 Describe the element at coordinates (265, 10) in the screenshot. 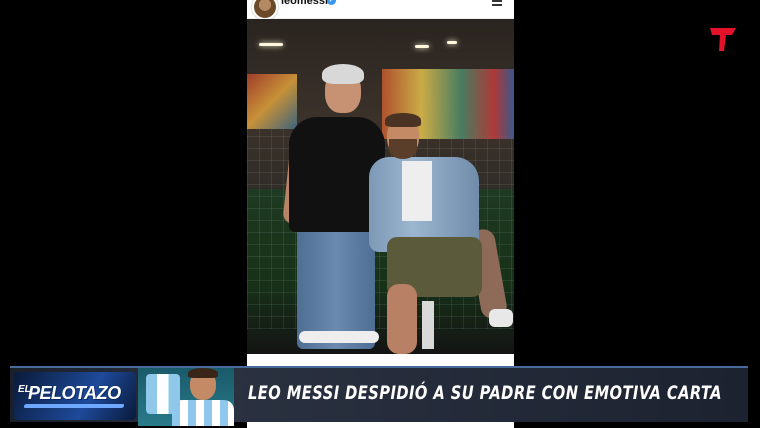

I see `avatar` at that location.